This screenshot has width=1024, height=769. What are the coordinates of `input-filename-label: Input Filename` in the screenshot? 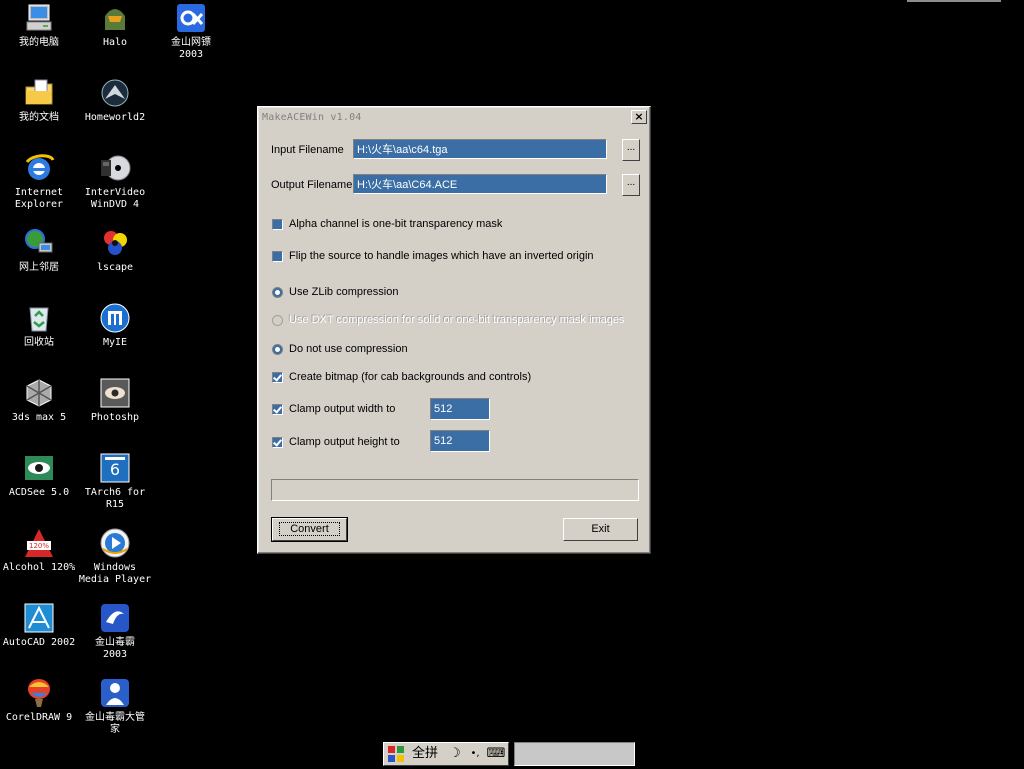 It's located at (307, 150).